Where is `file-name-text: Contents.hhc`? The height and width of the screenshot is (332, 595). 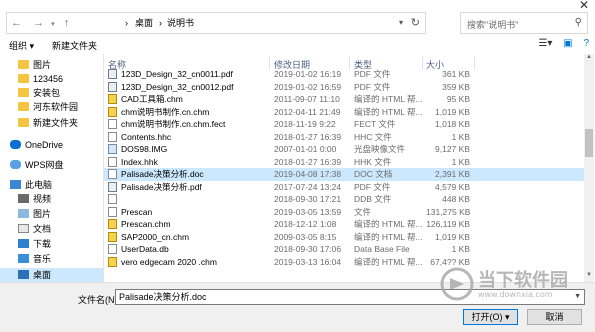
file-name-text: Contents.hhc is located at coordinates (146, 136).